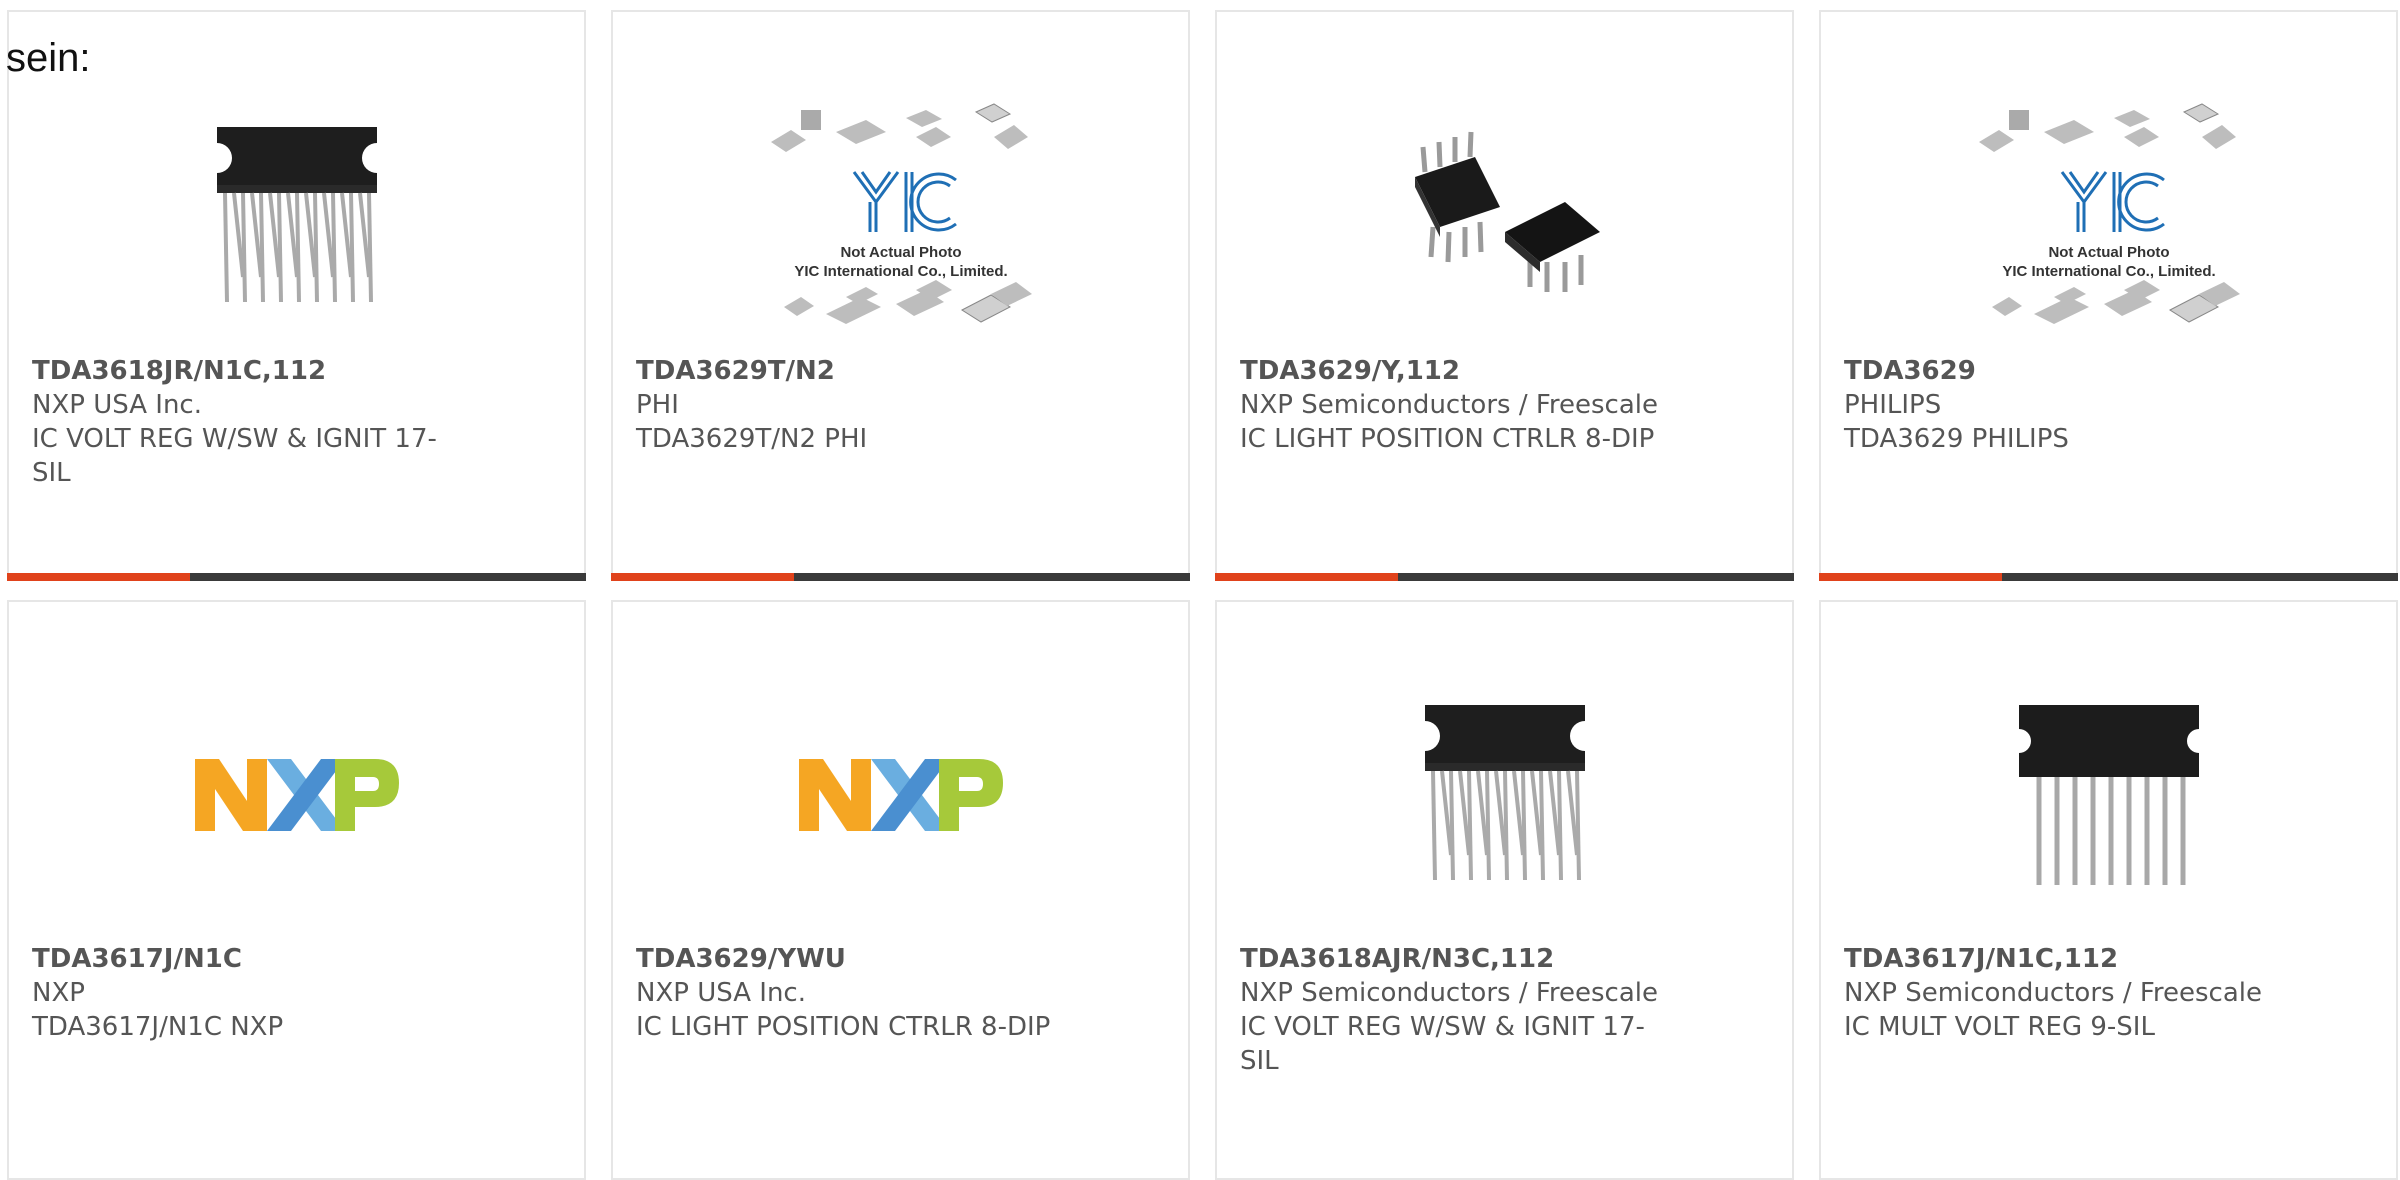  Describe the element at coordinates (2054, 371) in the screenshot. I see `part-number: TDA3629` at that location.